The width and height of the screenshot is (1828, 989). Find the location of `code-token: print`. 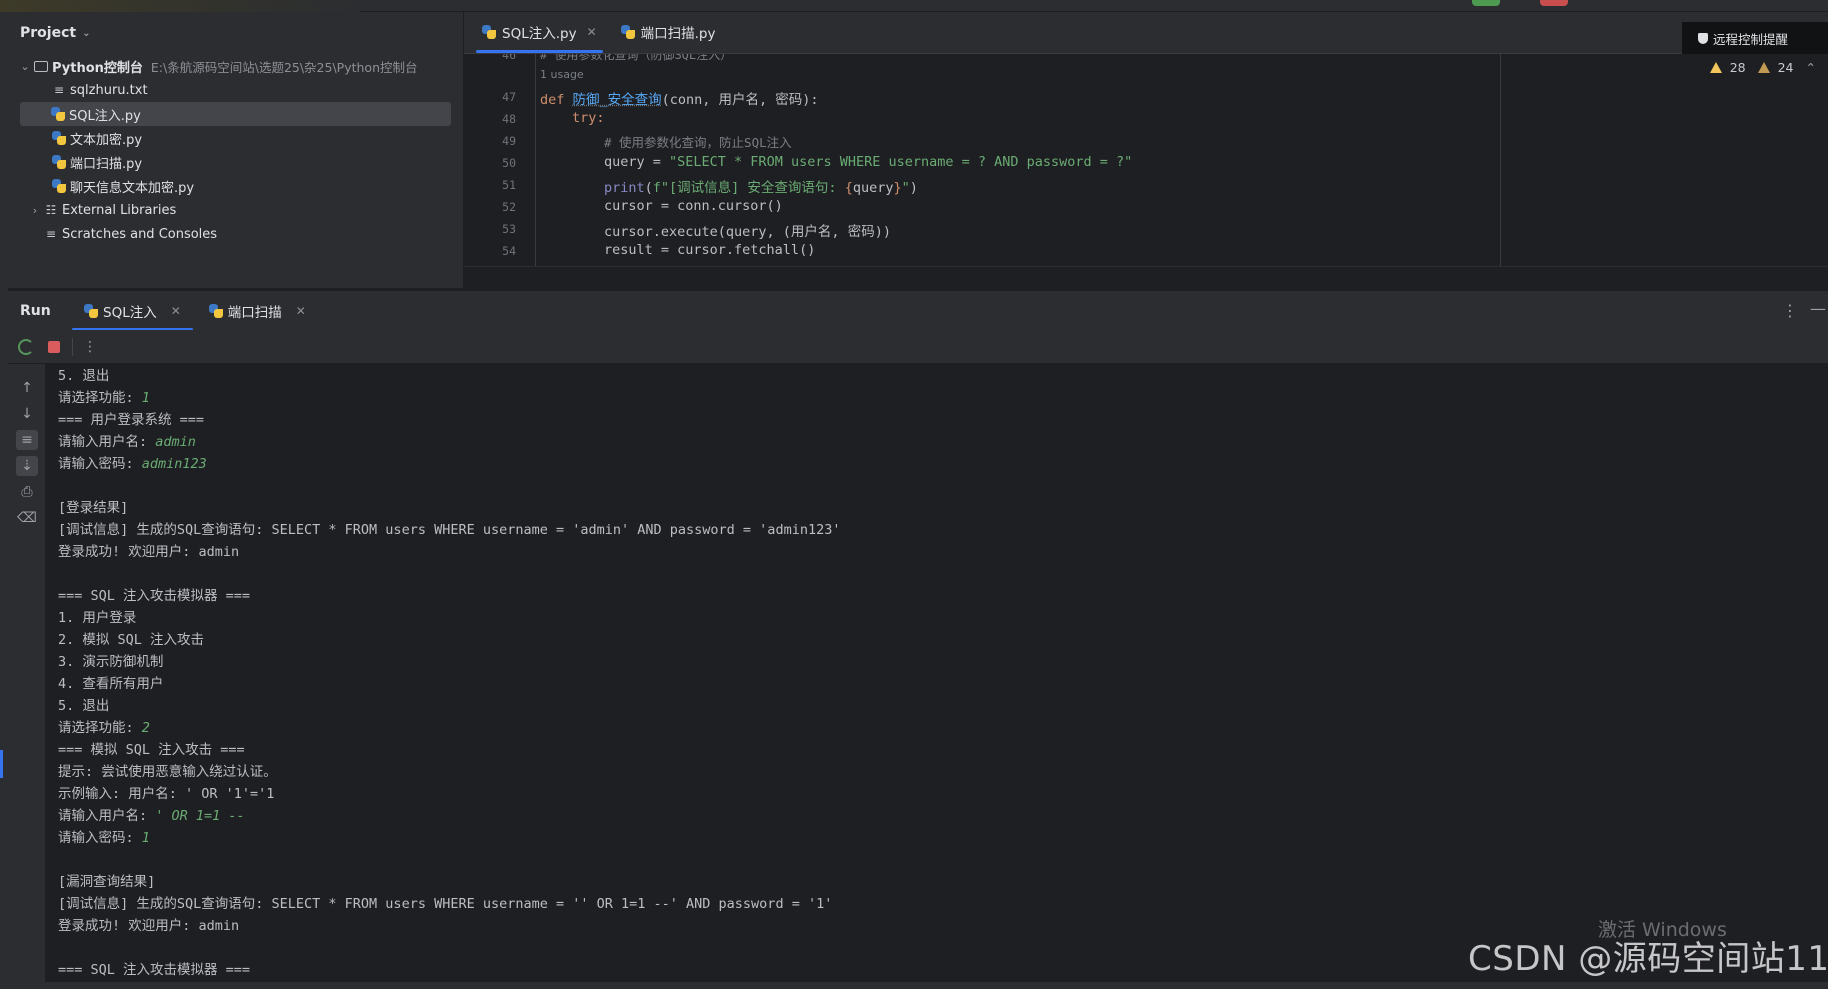

code-token: print is located at coordinates (624, 188).